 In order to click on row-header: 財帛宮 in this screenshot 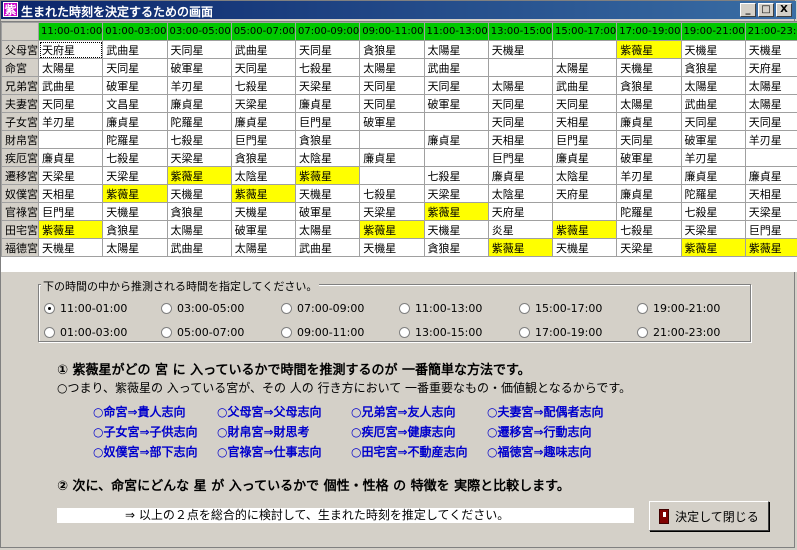, I will do `click(20, 139)`.